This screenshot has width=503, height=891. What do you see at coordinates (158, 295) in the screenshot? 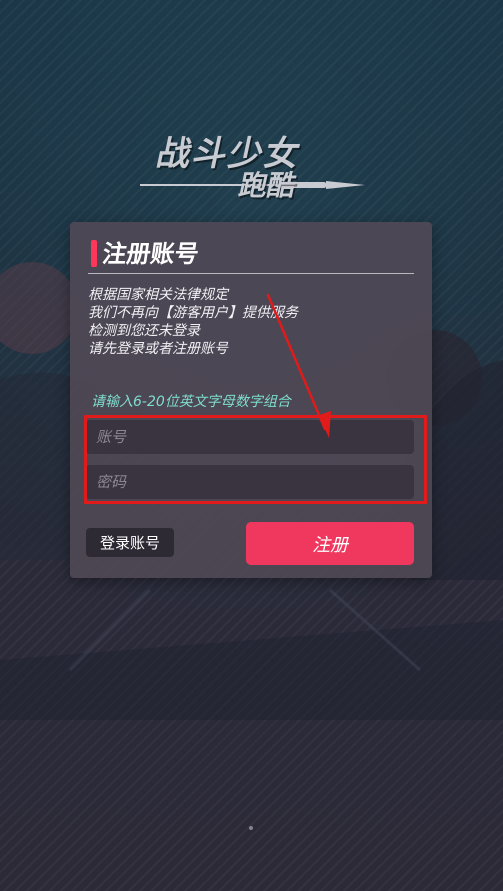
I see `notice-line: 根据国家相关法律规定` at bounding box center [158, 295].